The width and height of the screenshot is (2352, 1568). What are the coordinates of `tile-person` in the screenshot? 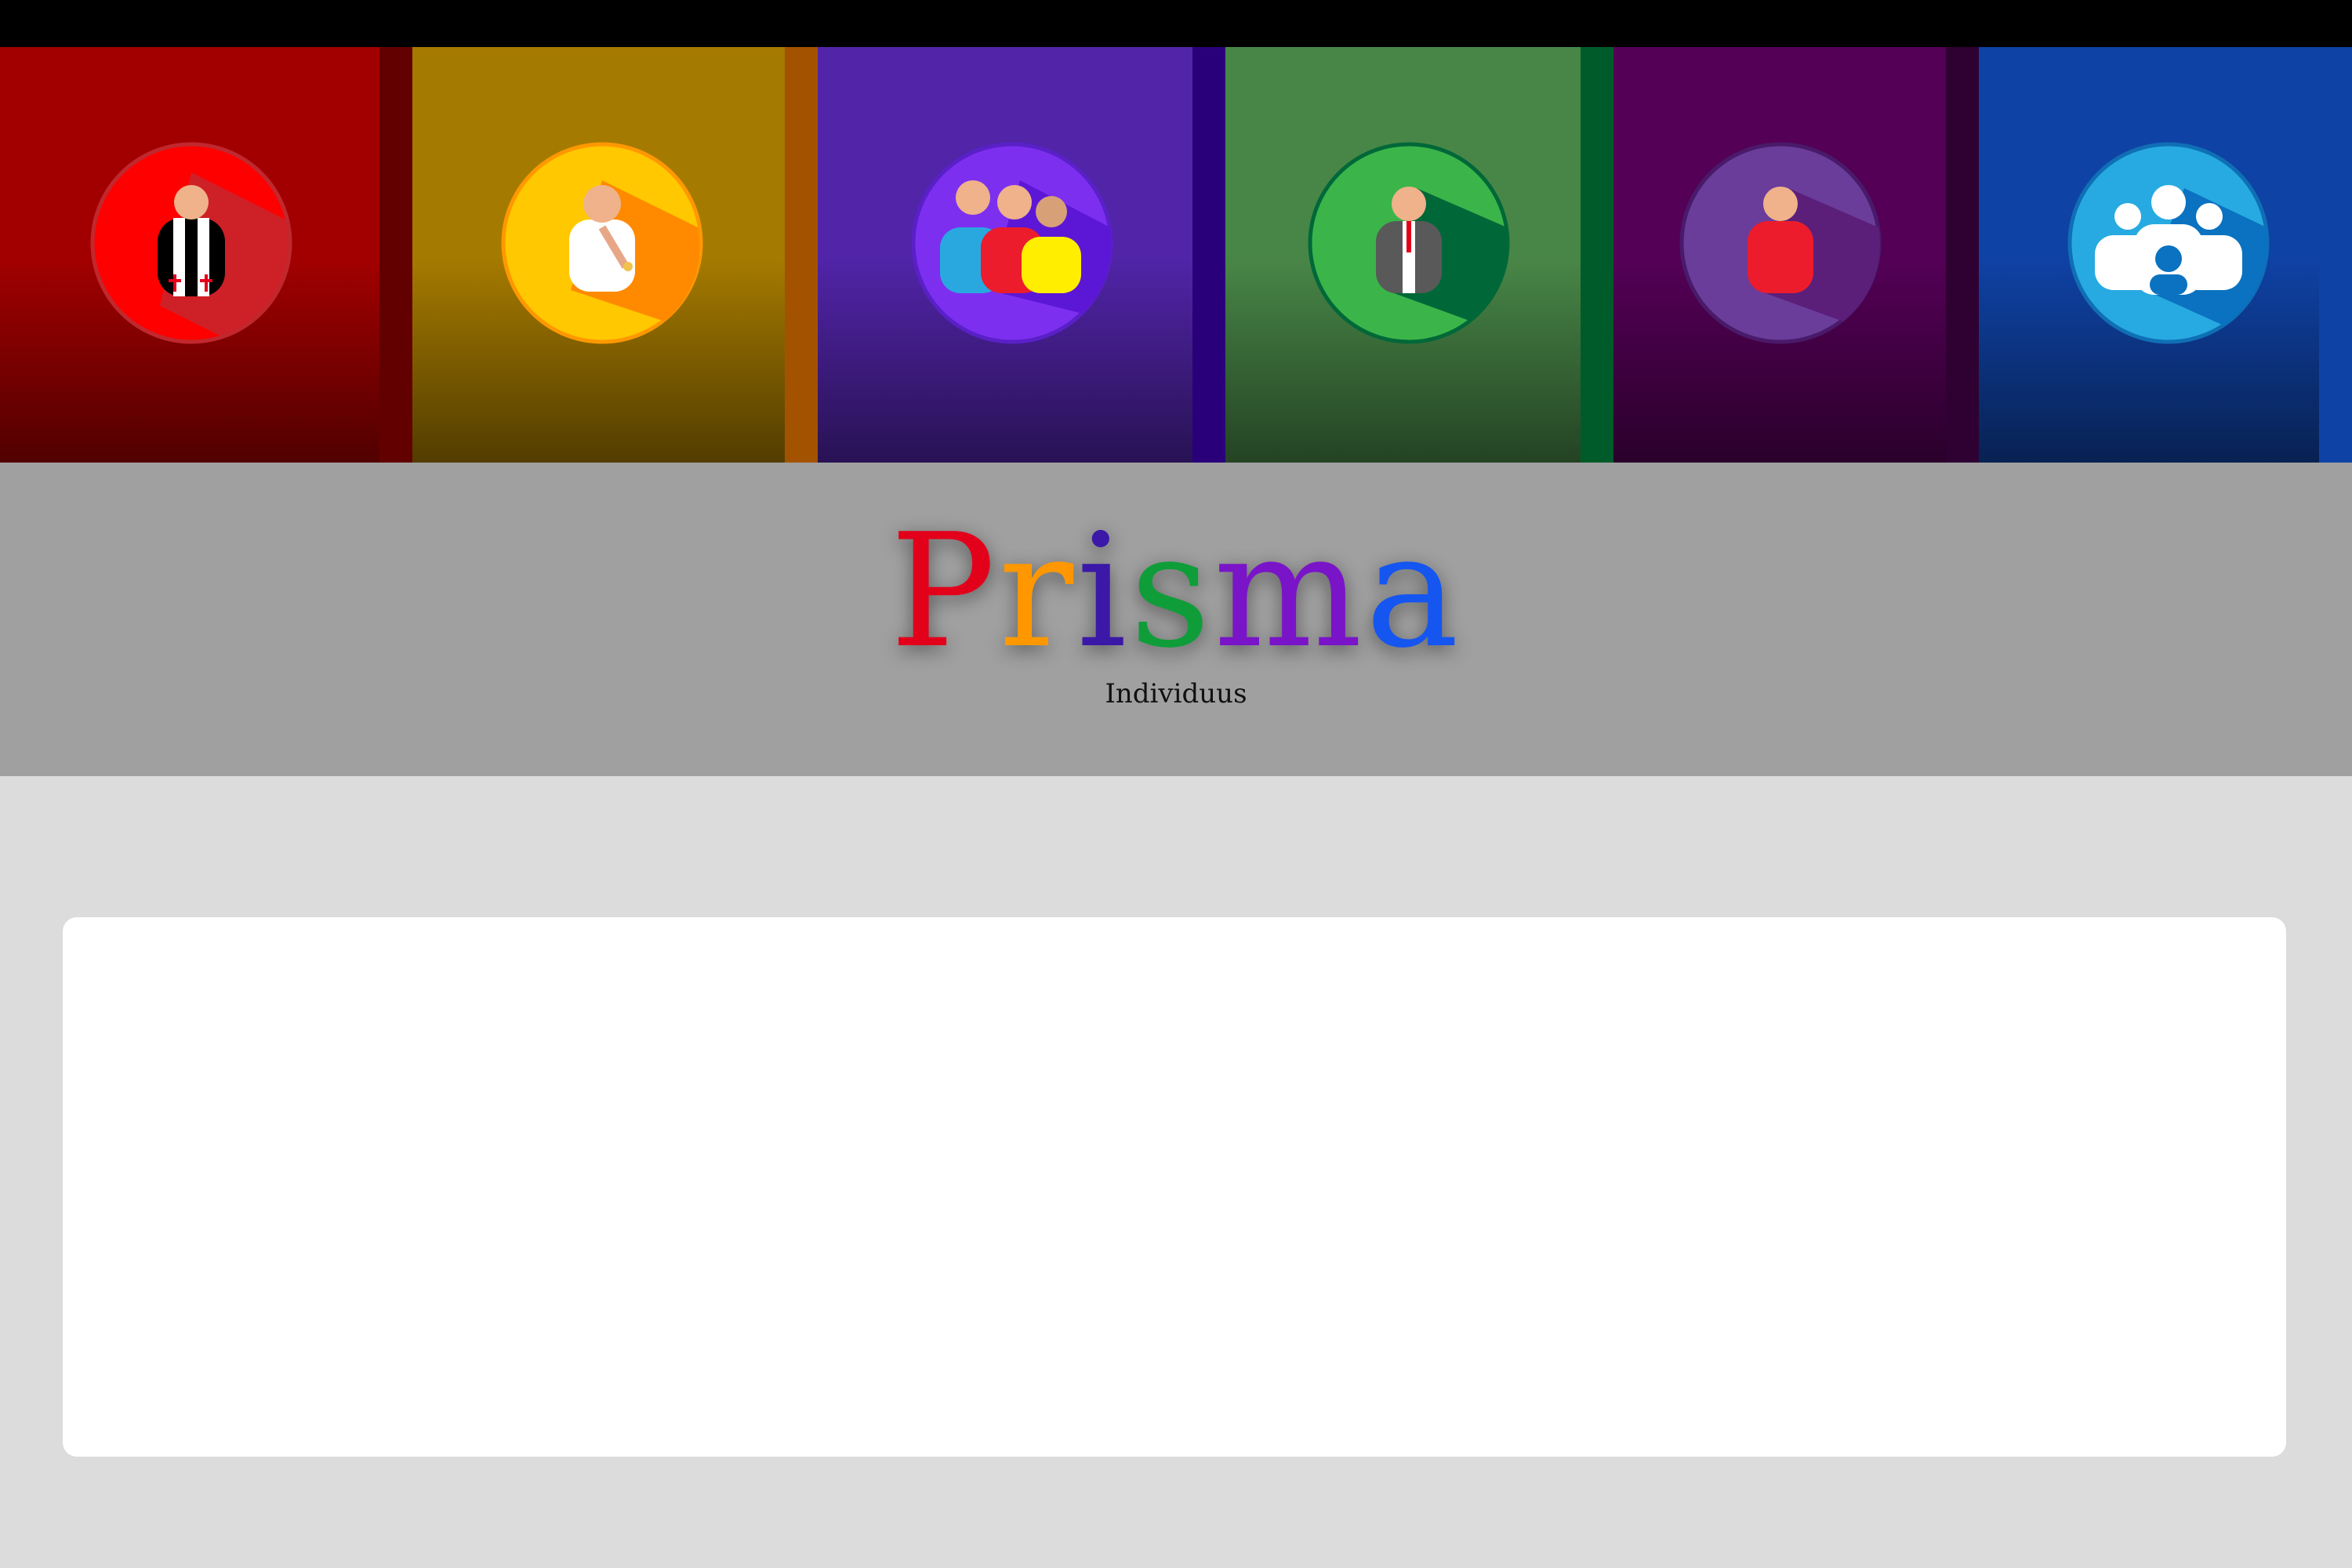 It's located at (1796, 255).